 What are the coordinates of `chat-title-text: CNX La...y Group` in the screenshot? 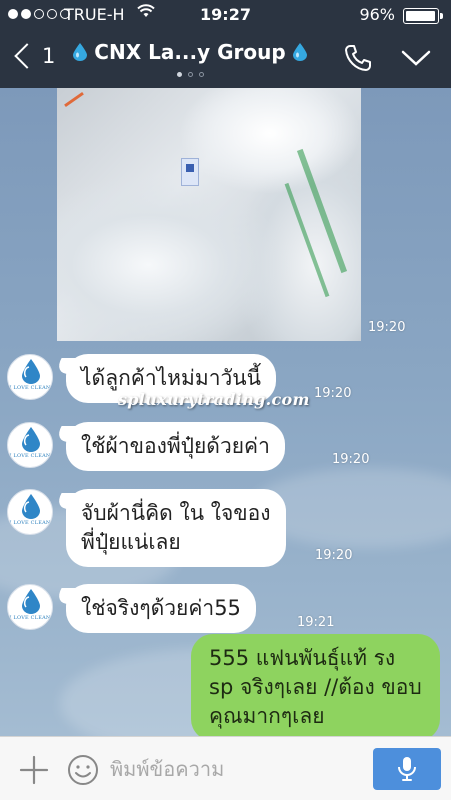 It's located at (190, 52).